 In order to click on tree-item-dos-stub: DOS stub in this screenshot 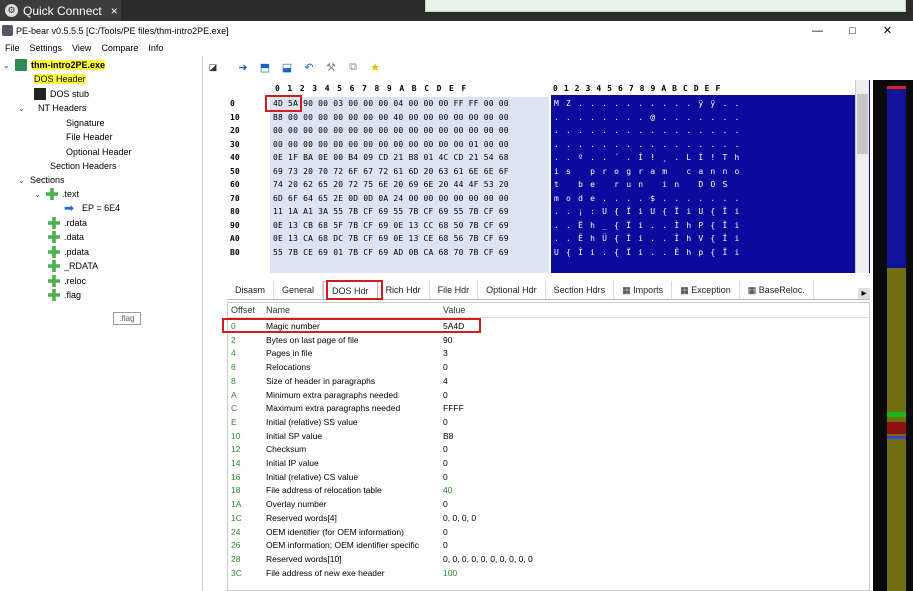, I will do `click(61, 94)`.